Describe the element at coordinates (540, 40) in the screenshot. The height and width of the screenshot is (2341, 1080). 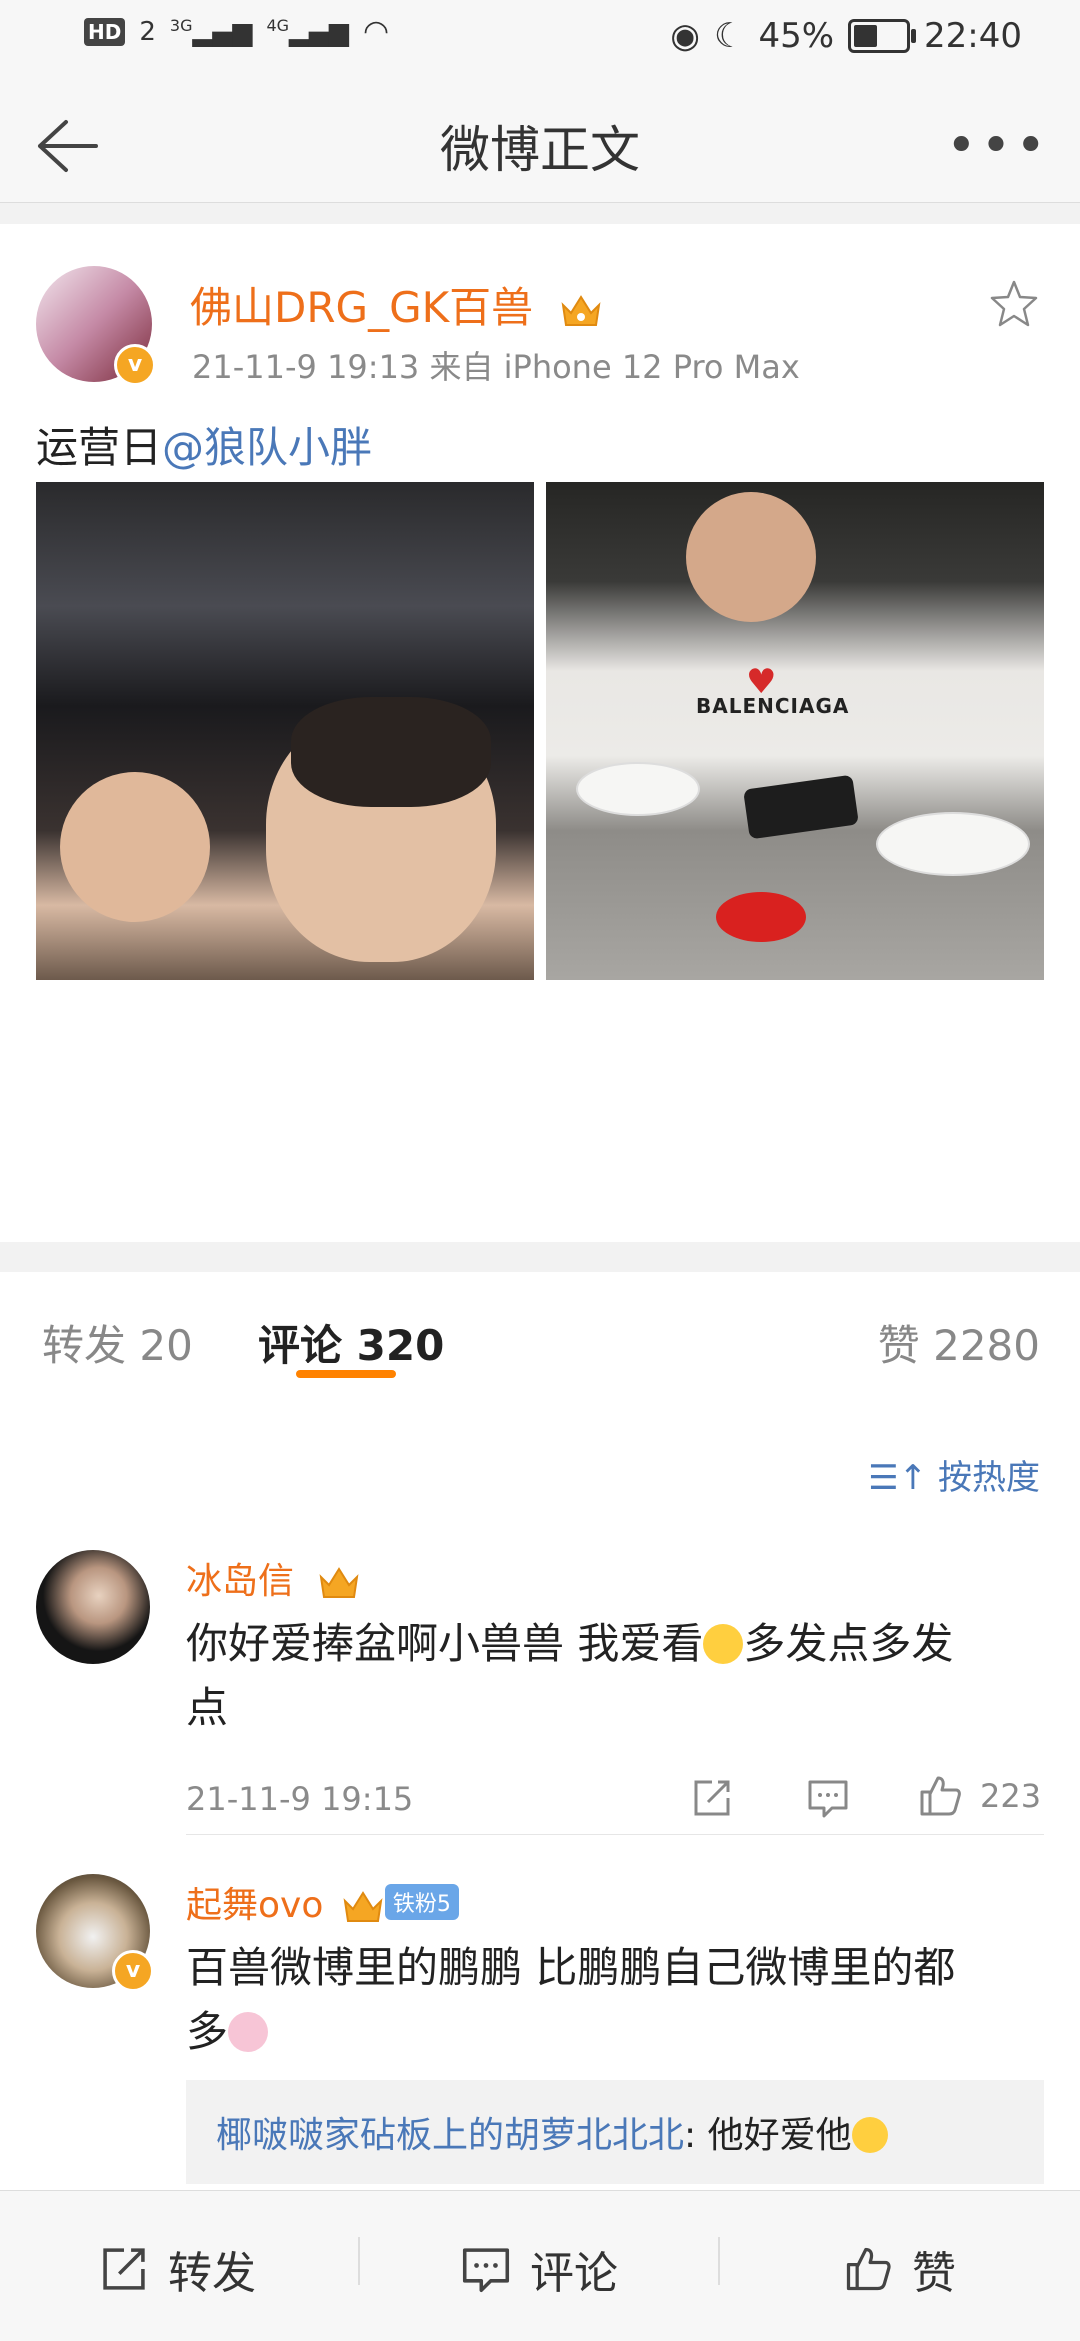
I see `status-bar: HD 2 3G▂▄▆ 4G▂▄▆ ◠ ◉ ☾ 45% 22:40` at that location.